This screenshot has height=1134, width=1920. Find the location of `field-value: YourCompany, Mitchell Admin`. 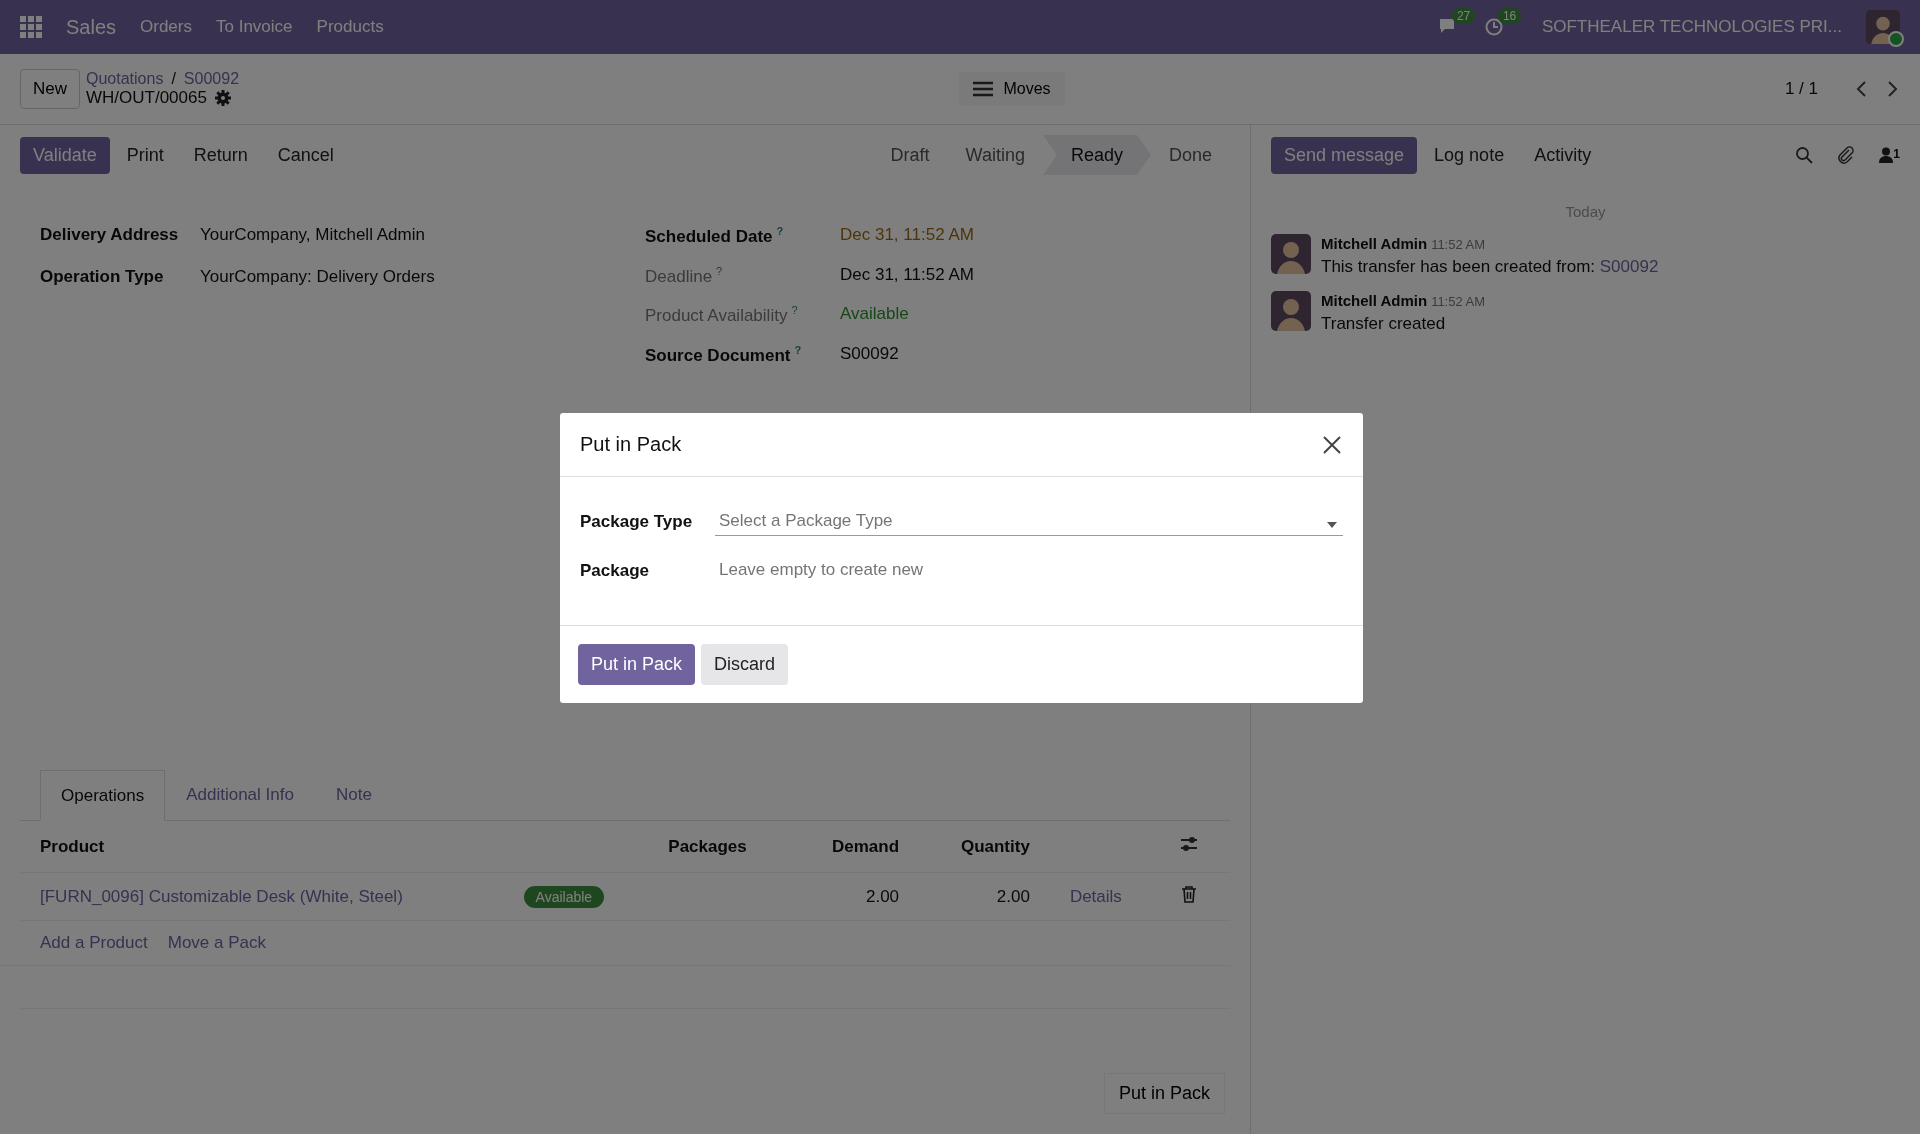

field-value: YourCompany, Mitchell Admin is located at coordinates (402, 235).